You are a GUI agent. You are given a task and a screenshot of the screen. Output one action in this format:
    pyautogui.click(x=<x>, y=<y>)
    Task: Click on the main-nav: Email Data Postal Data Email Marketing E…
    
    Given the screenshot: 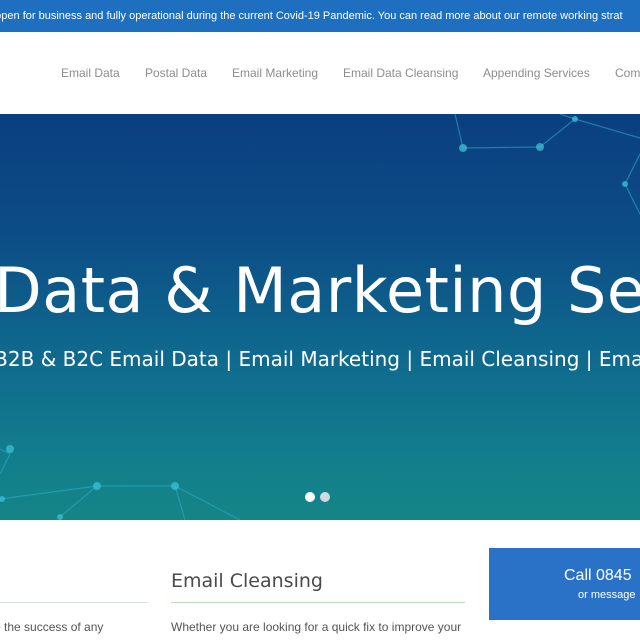 What is the action you would take?
    pyautogui.click(x=320, y=74)
    